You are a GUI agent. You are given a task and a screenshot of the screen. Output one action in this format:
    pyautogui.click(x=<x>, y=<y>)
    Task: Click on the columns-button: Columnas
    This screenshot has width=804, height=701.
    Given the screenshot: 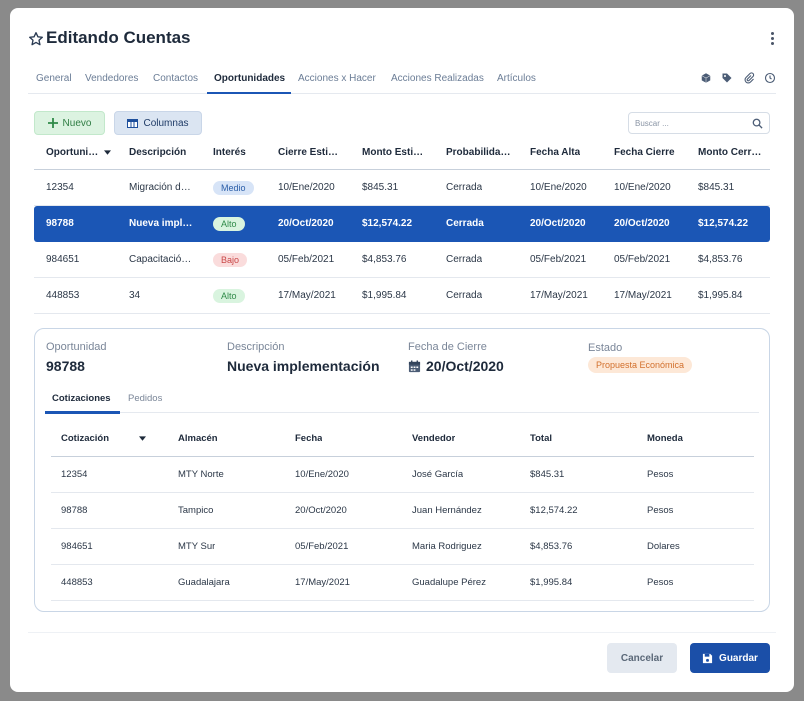 What is the action you would take?
    pyautogui.click(x=158, y=123)
    